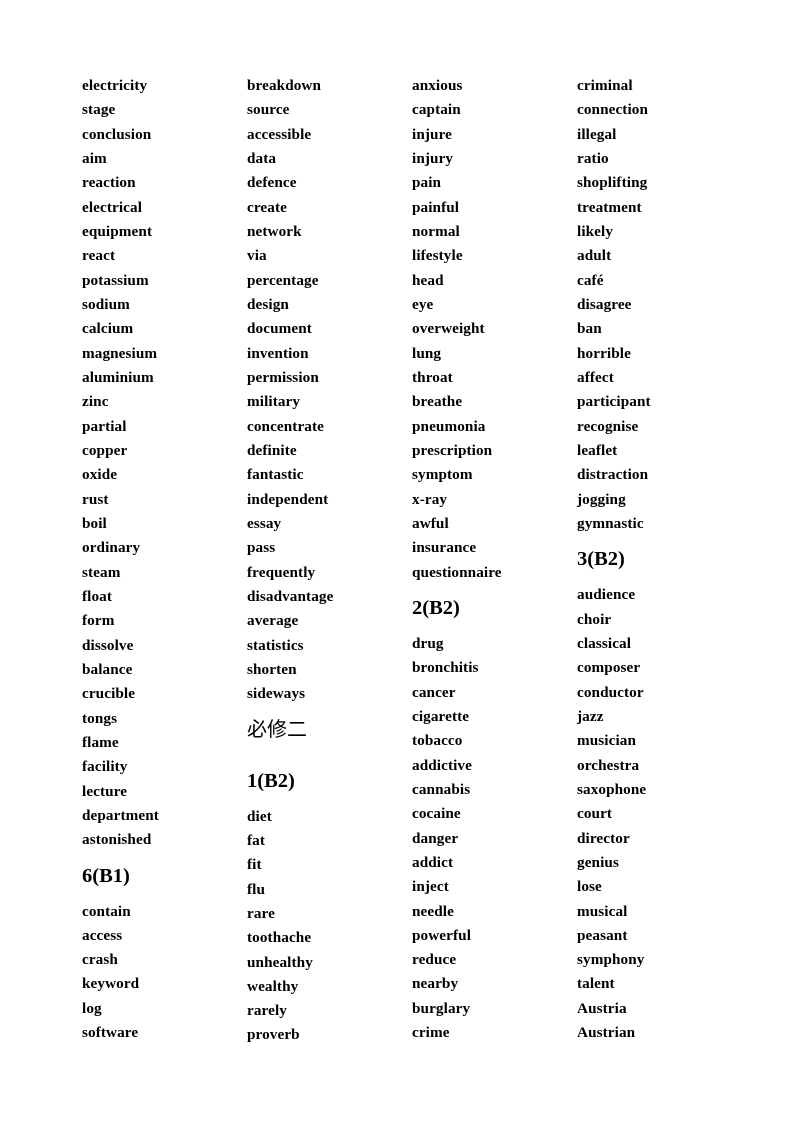 This screenshot has width=800, height=1130. What do you see at coordinates (435, 838) in the screenshot?
I see `word-entry: danger` at bounding box center [435, 838].